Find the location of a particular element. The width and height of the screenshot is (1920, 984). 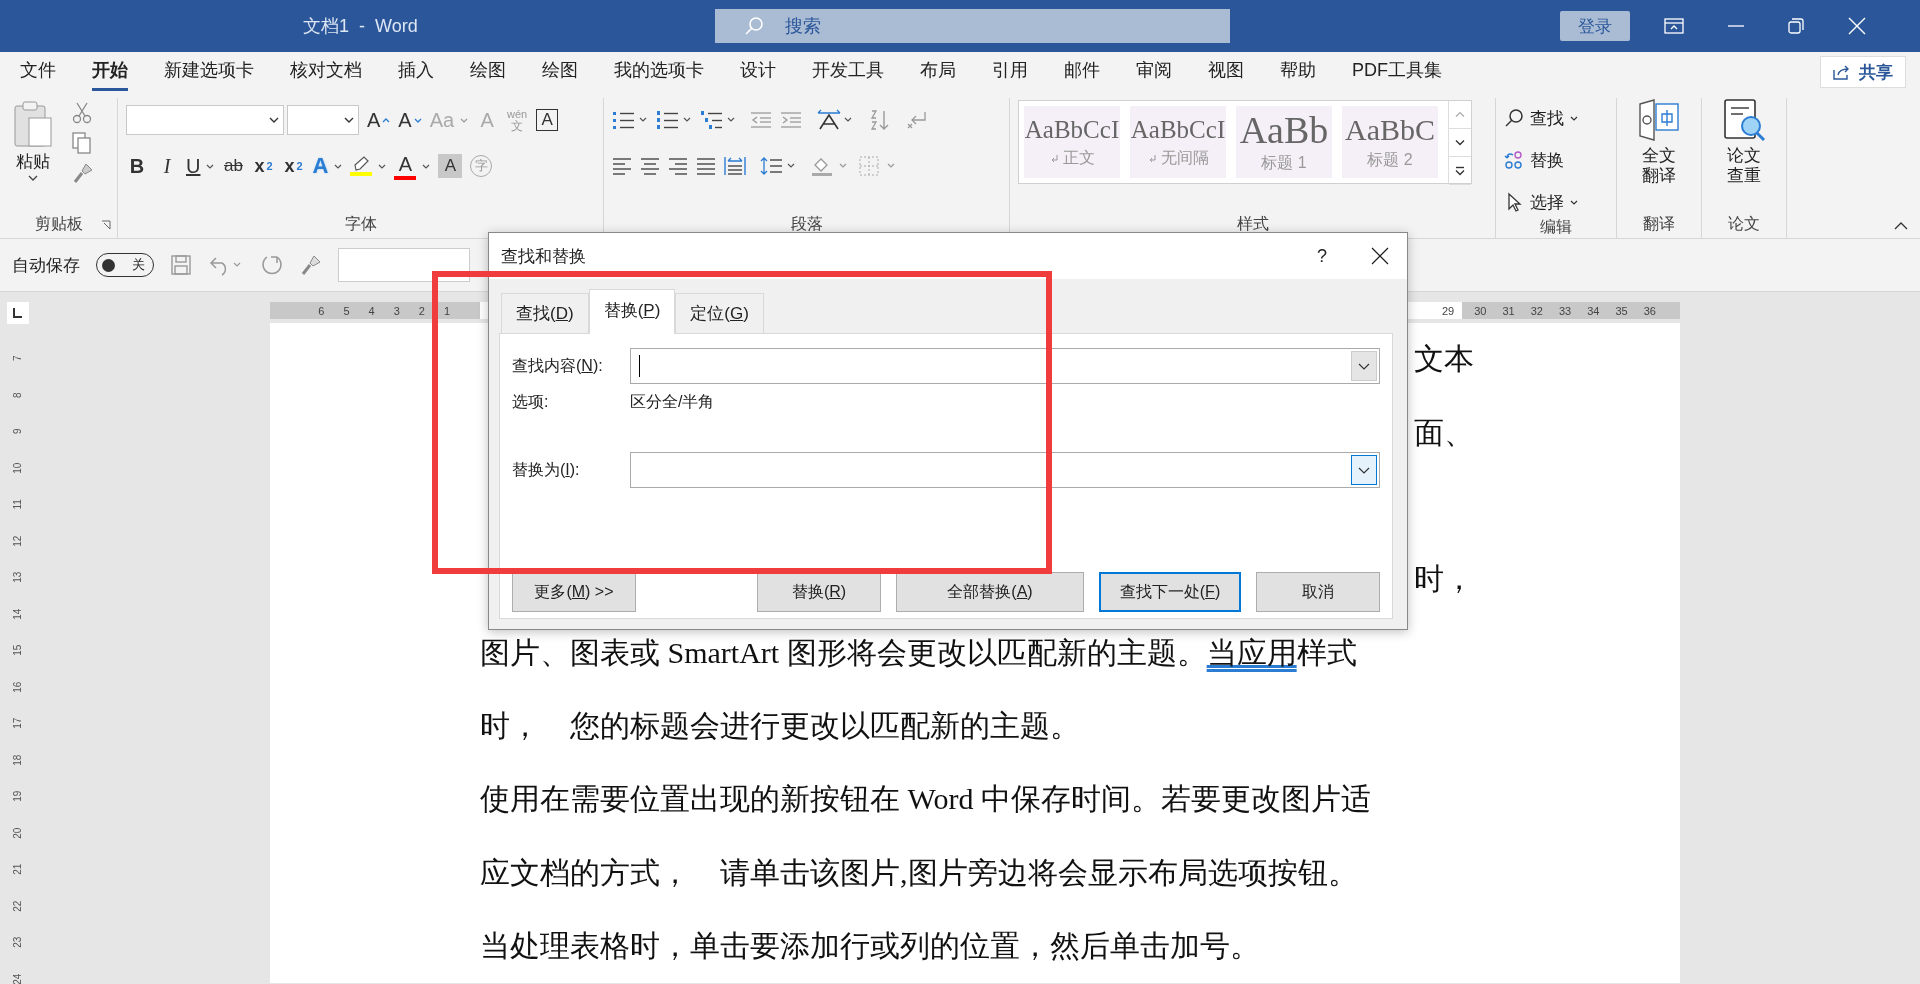

ribbon-display-icon is located at coordinates (1674, 26).